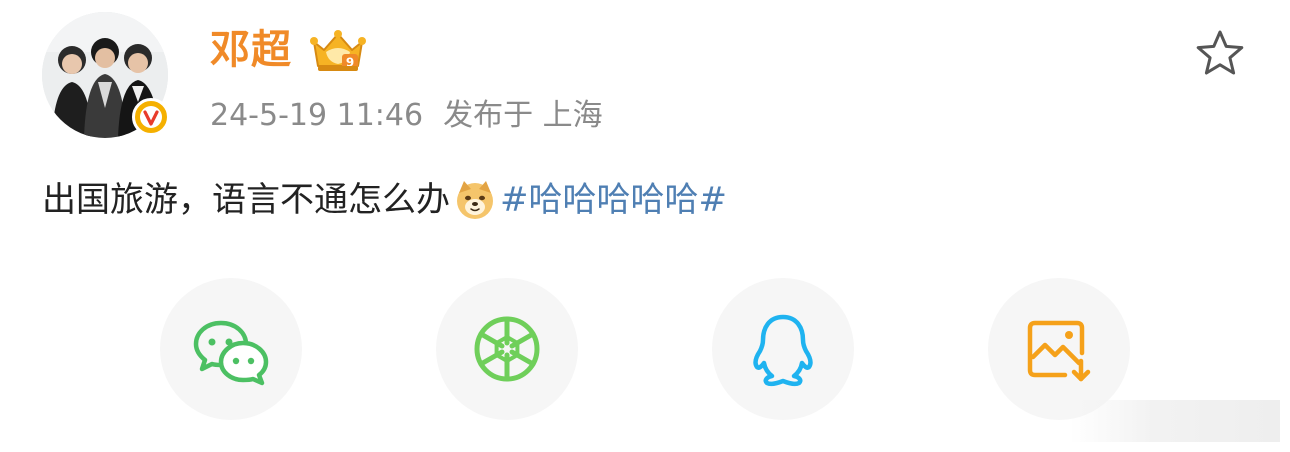 This screenshot has height=452, width=1290. Describe the element at coordinates (475, 200) in the screenshot. I see `doge-emoji-icon` at that location.